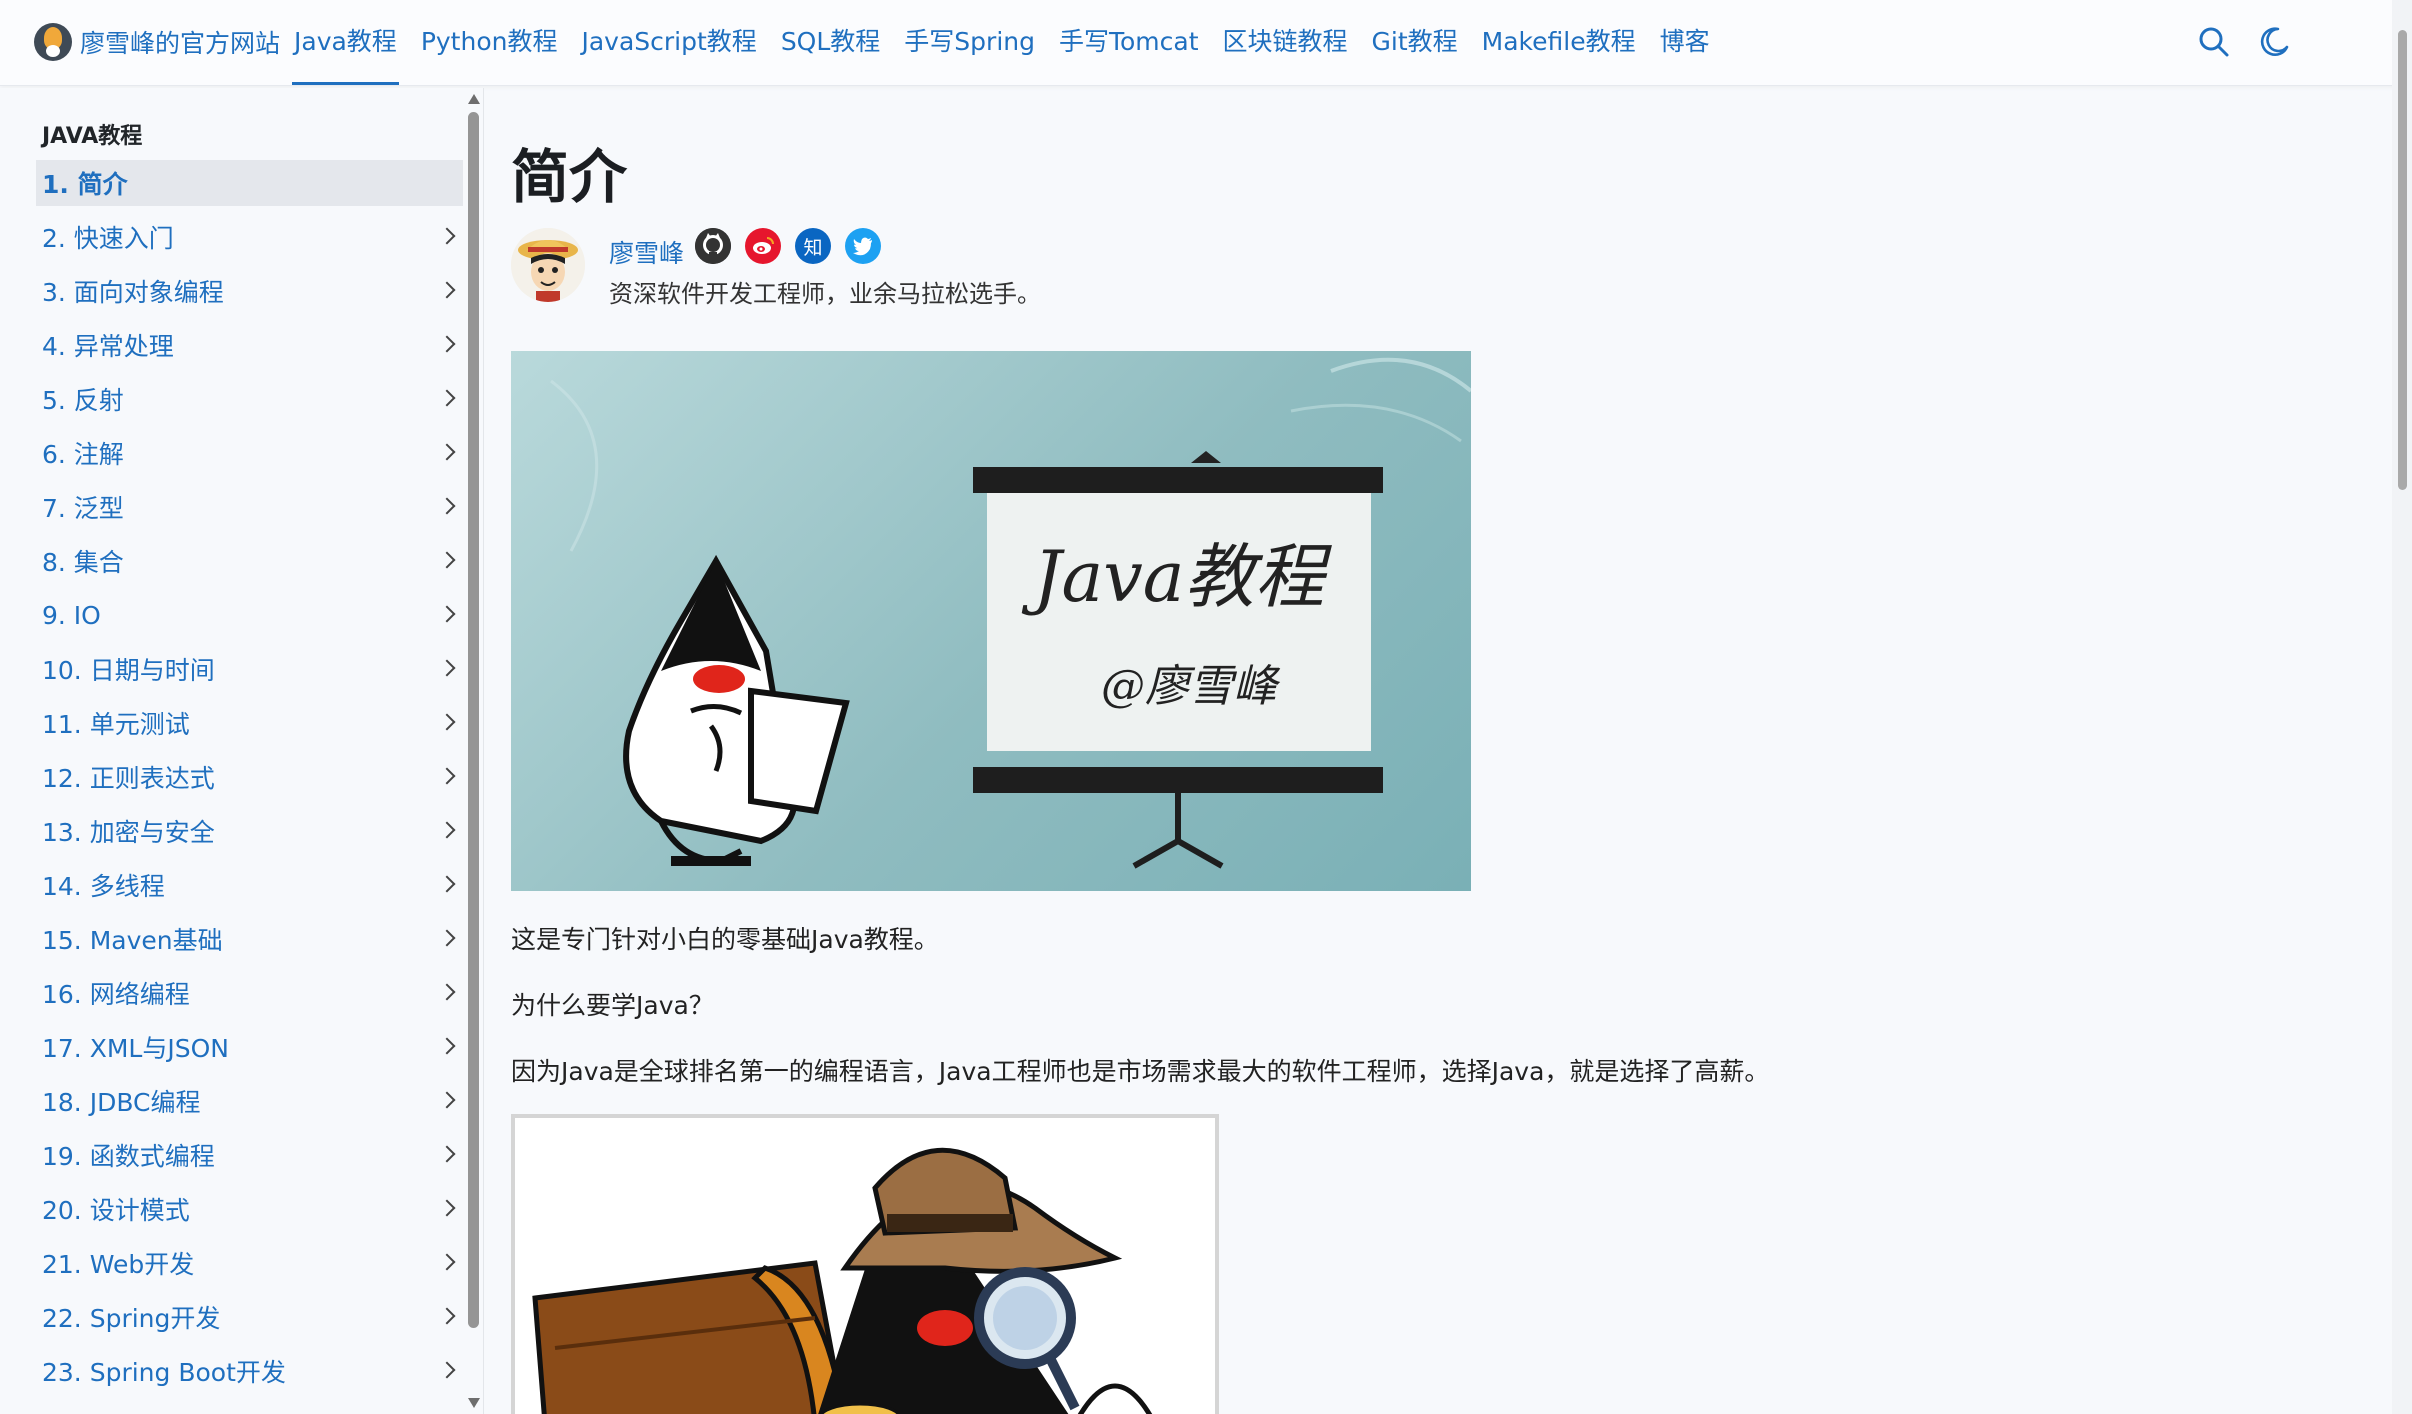 The height and width of the screenshot is (1414, 2412). Describe the element at coordinates (249, 507) in the screenshot. I see `toc-item-generics: 7. 泛型` at that location.